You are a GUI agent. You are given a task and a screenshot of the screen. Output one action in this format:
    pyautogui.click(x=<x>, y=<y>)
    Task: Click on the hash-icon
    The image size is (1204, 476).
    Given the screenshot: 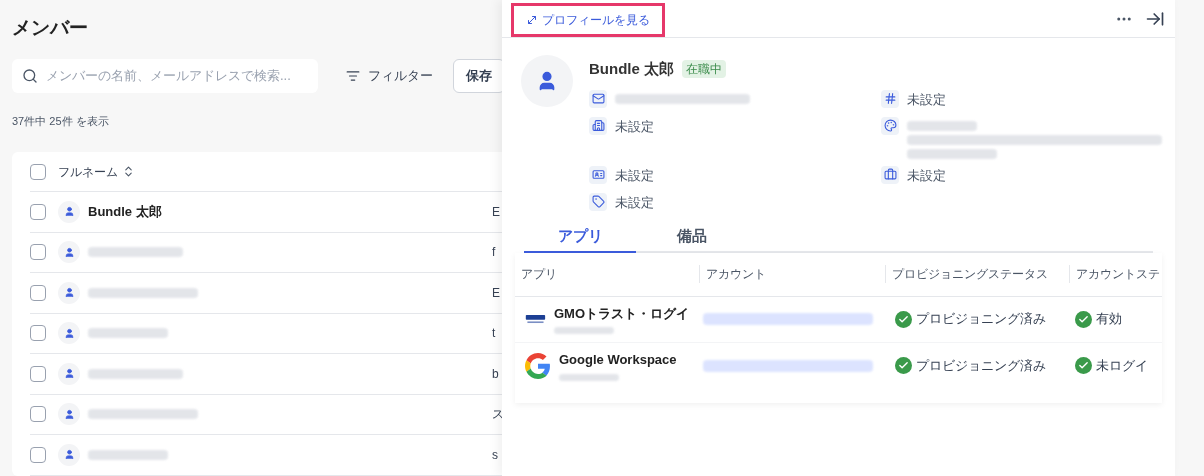 What is the action you would take?
    pyautogui.click(x=890, y=98)
    